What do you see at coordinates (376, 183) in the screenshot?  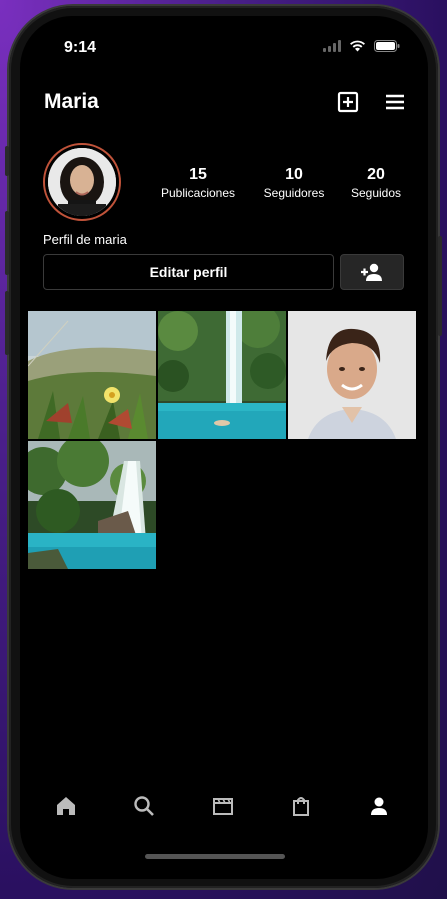 I see `stat-following: 20 Seguidos` at bounding box center [376, 183].